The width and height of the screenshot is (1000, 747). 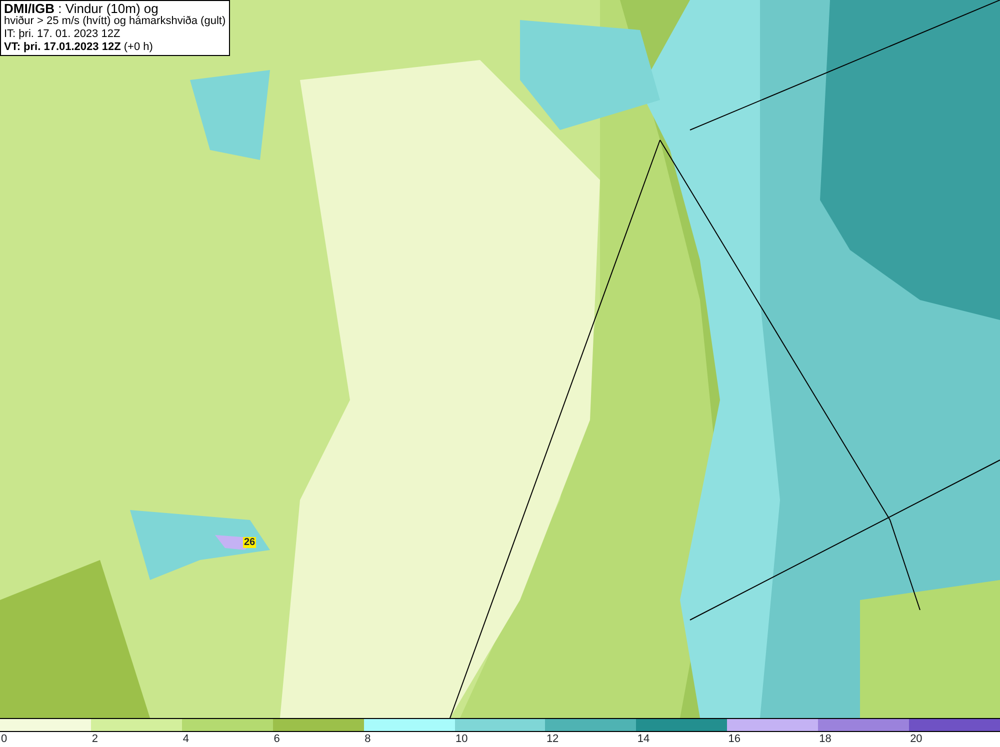 I want to click on legend-label: 16, so click(x=734, y=739).